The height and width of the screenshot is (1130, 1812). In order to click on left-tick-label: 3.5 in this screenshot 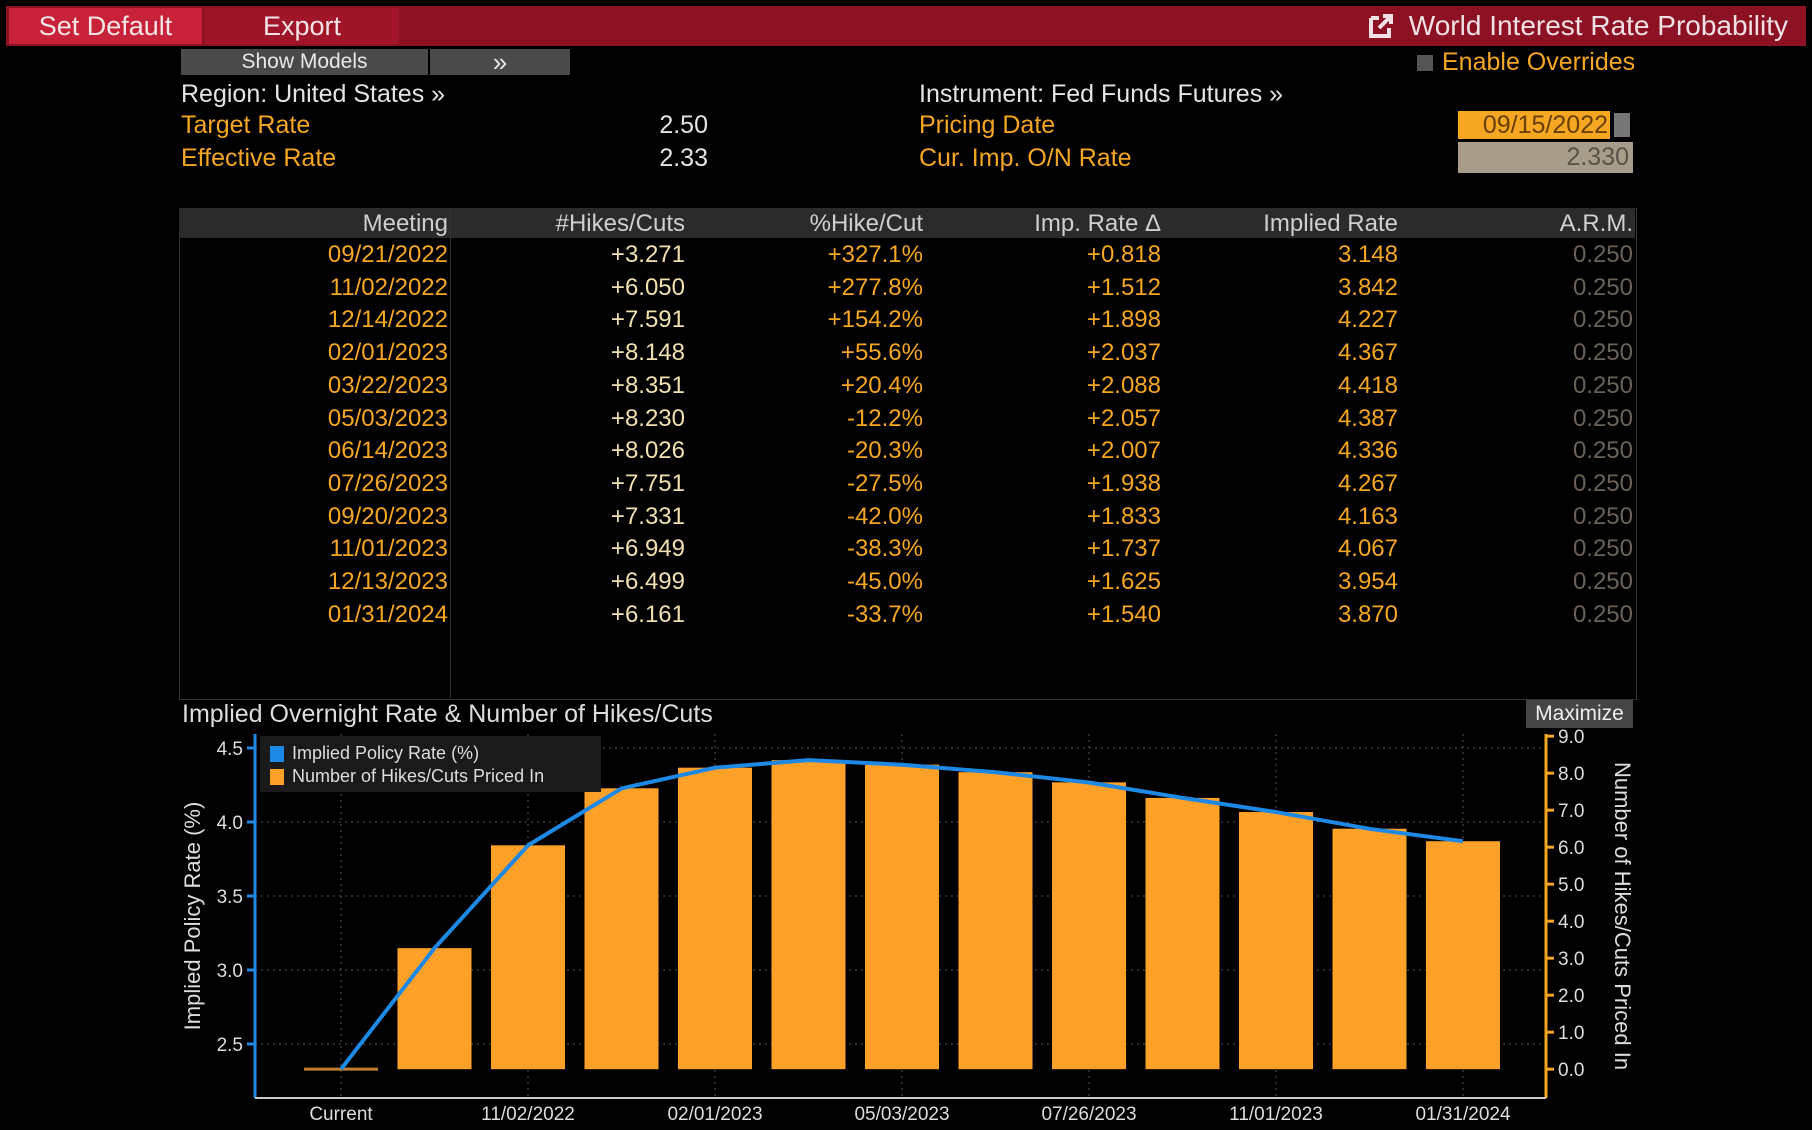, I will do `click(230, 897)`.